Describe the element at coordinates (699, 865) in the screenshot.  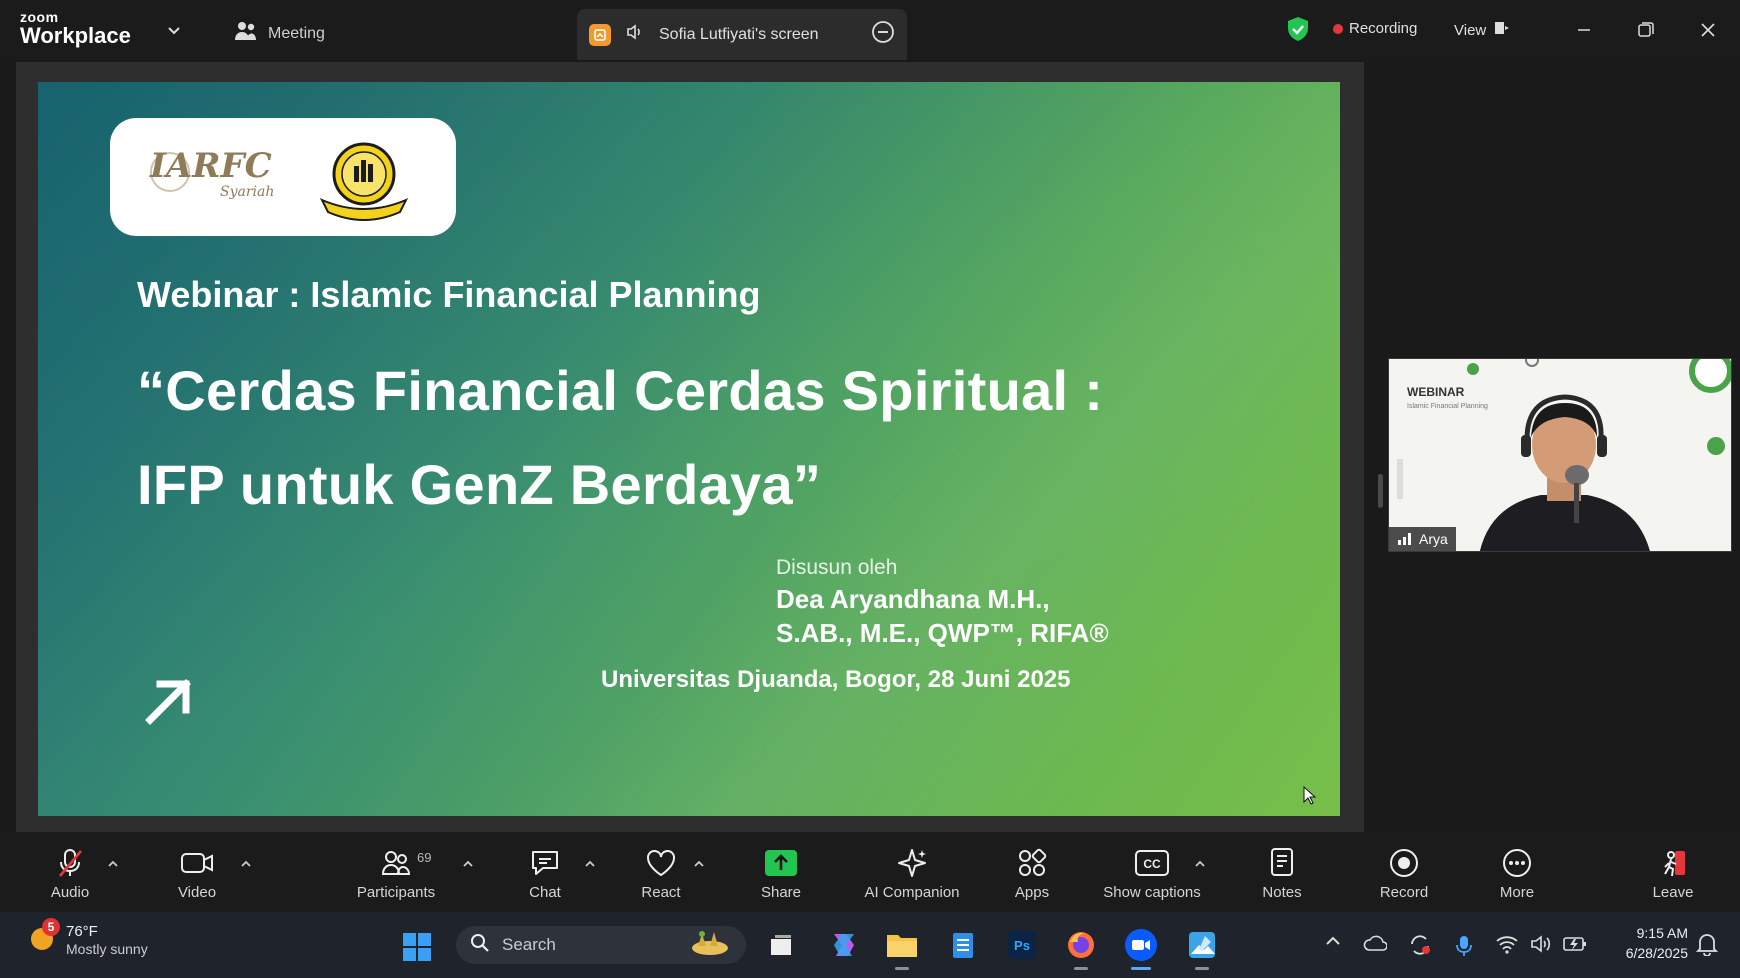
I see `react-options-caret-icon` at that location.